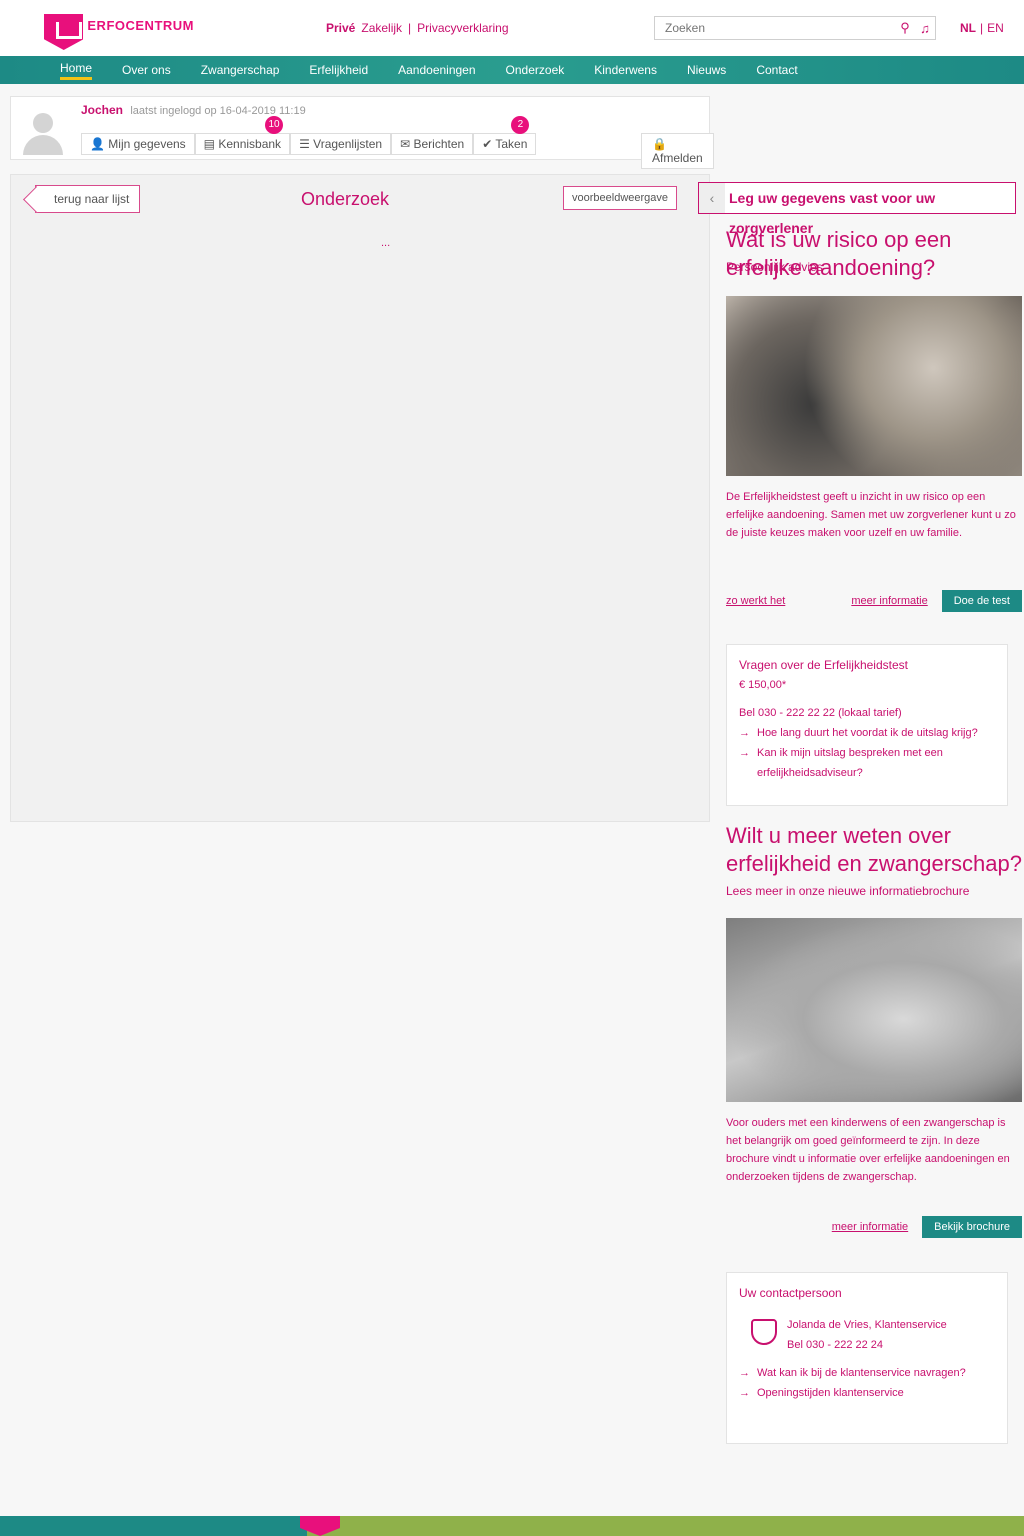 This screenshot has height=1536, width=1024. I want to click on logo-text: ERFOCENTRUM, so click(140, 25).